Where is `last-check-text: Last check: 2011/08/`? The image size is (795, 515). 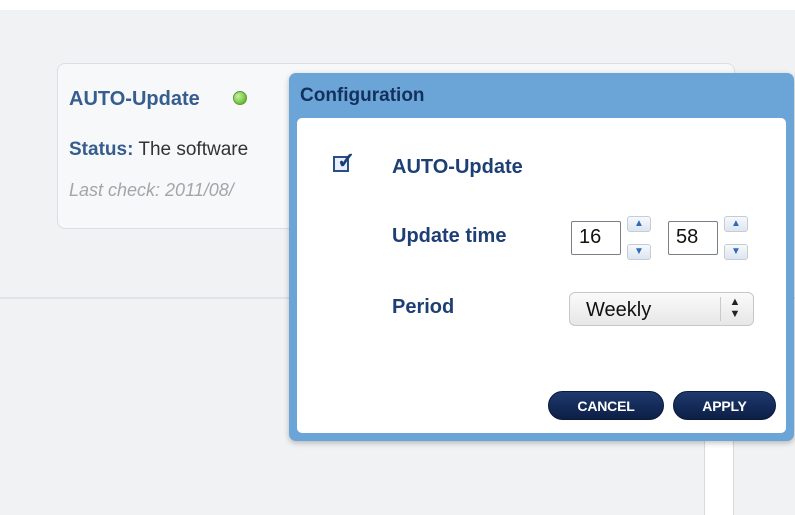 last-check-text: Last check: 2011/08/ is located at coordinates (151, 190).